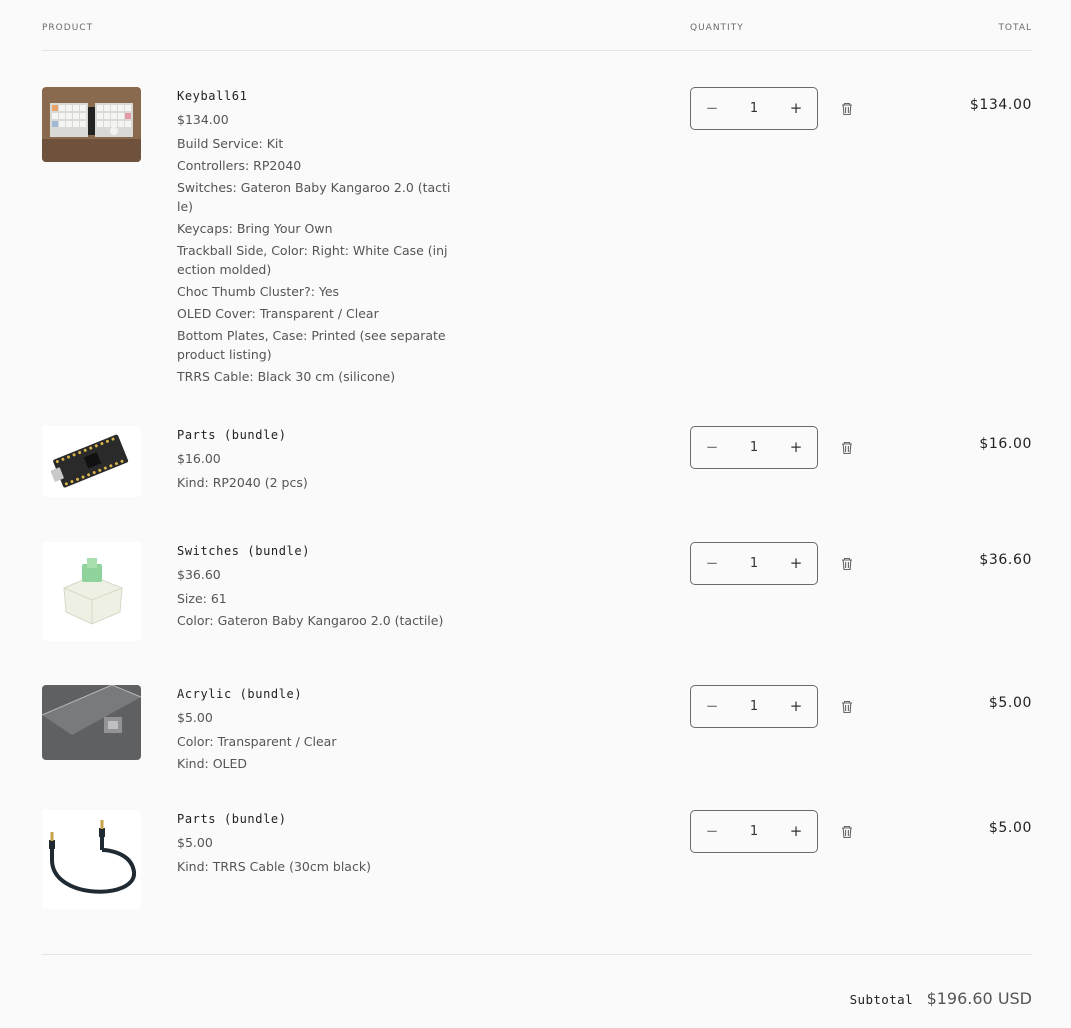 The height and width of the screenshot is (1028, 1071). What do you see at coordinates (242, 482) in the screenshot?
I see `item-option: Kind: RP2040 (2 pcs)` at bounding box center [242, 482].